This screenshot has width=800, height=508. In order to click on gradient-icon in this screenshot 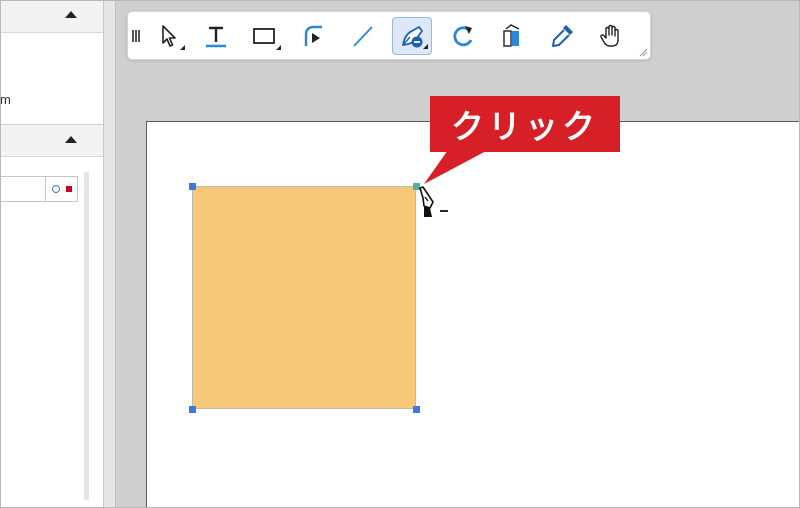, I will do `click(511, 35)`.